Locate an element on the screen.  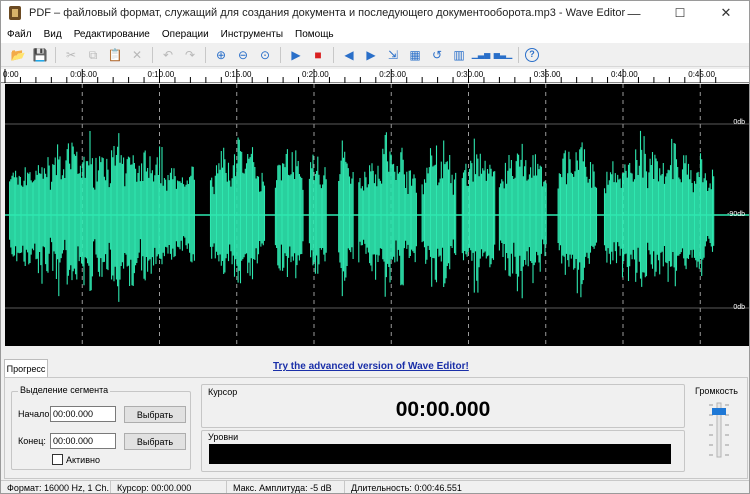
active-label: Активно is located at coordinates (83, 460).